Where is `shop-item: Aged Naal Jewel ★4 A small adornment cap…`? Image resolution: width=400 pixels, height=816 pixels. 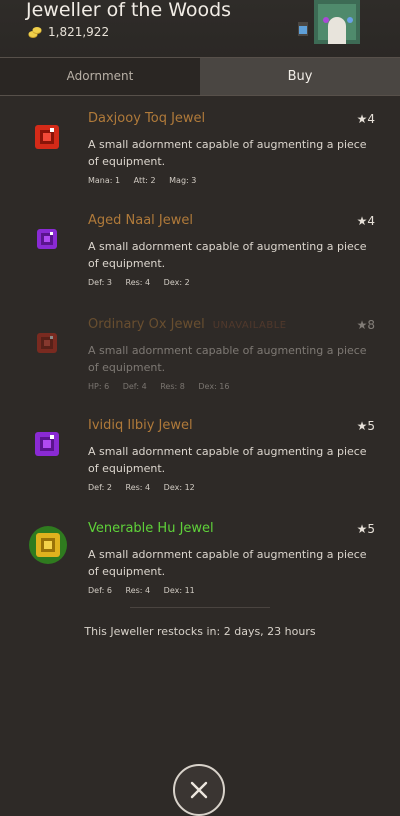
shop-item: Aged Naal Jewel ★4 A small adornment cap… is located at coordinates (200, 263).